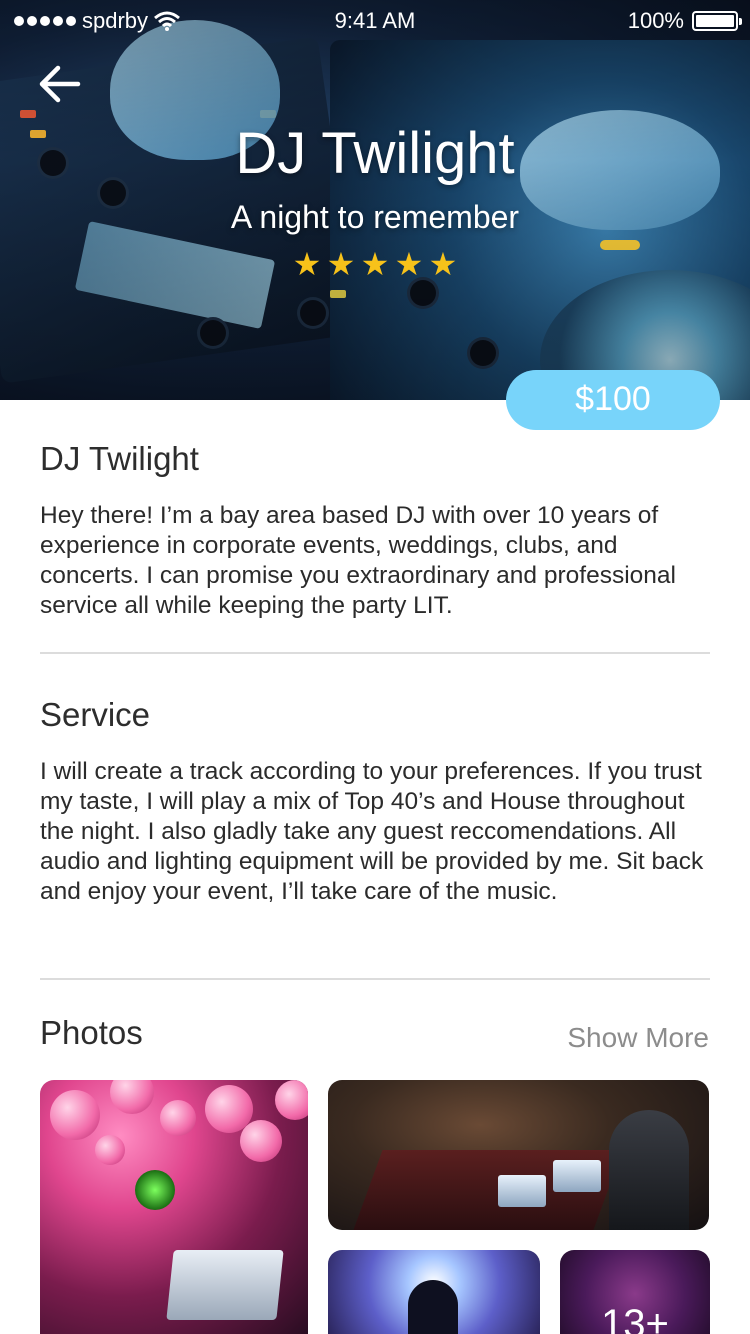 This screenshot has width=750, height=1334. Describe the element at coordinates (60, 84) in the screenshot. I see `back-arrow-icon` at that location.